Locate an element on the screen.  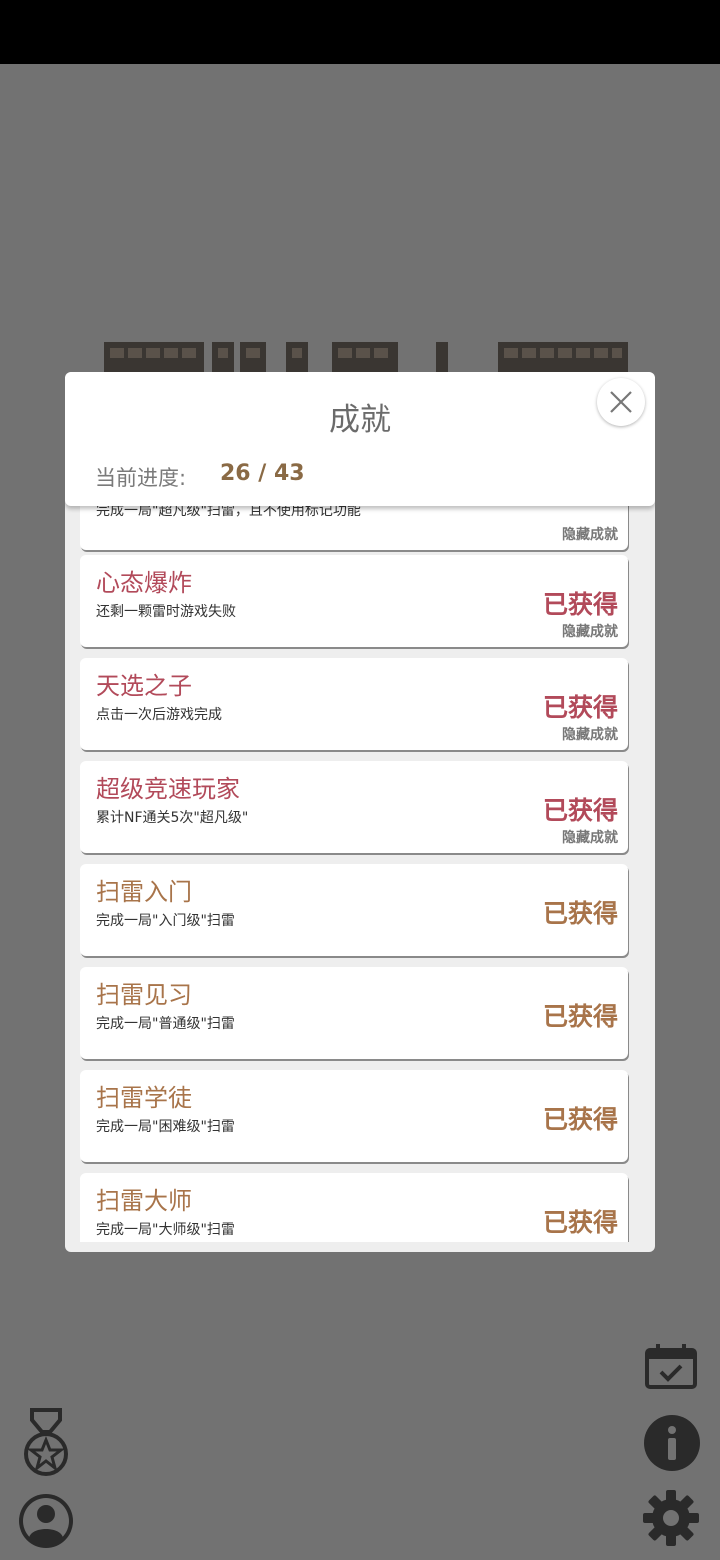
info-icon is located at coordinates (672, 1443).